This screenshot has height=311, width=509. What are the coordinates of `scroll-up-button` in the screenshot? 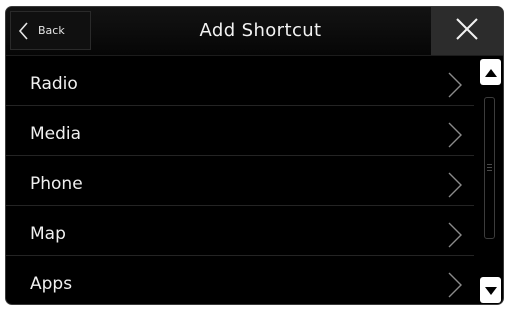 It's located at (490, 72).